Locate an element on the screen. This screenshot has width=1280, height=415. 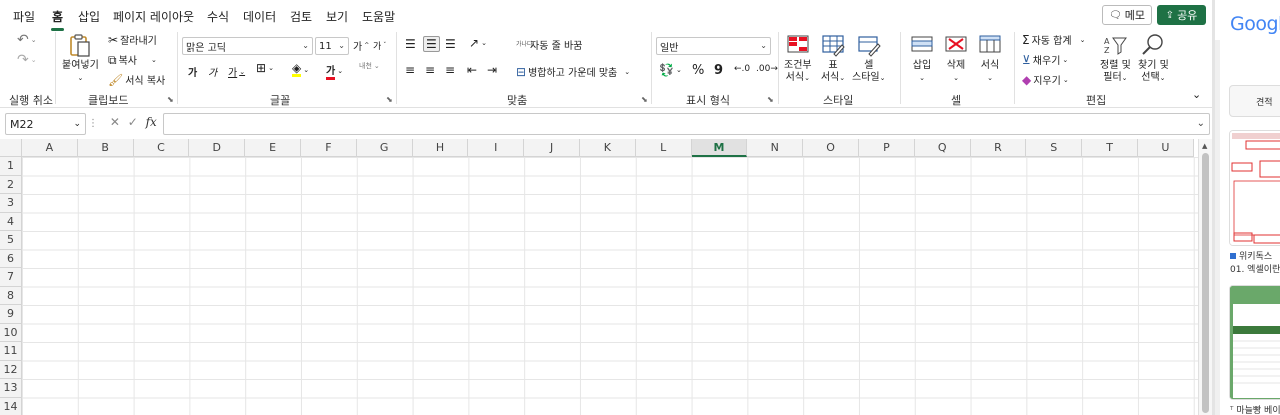
vertical-scrollbar: ▲ is located at coordinates (1205, 277).